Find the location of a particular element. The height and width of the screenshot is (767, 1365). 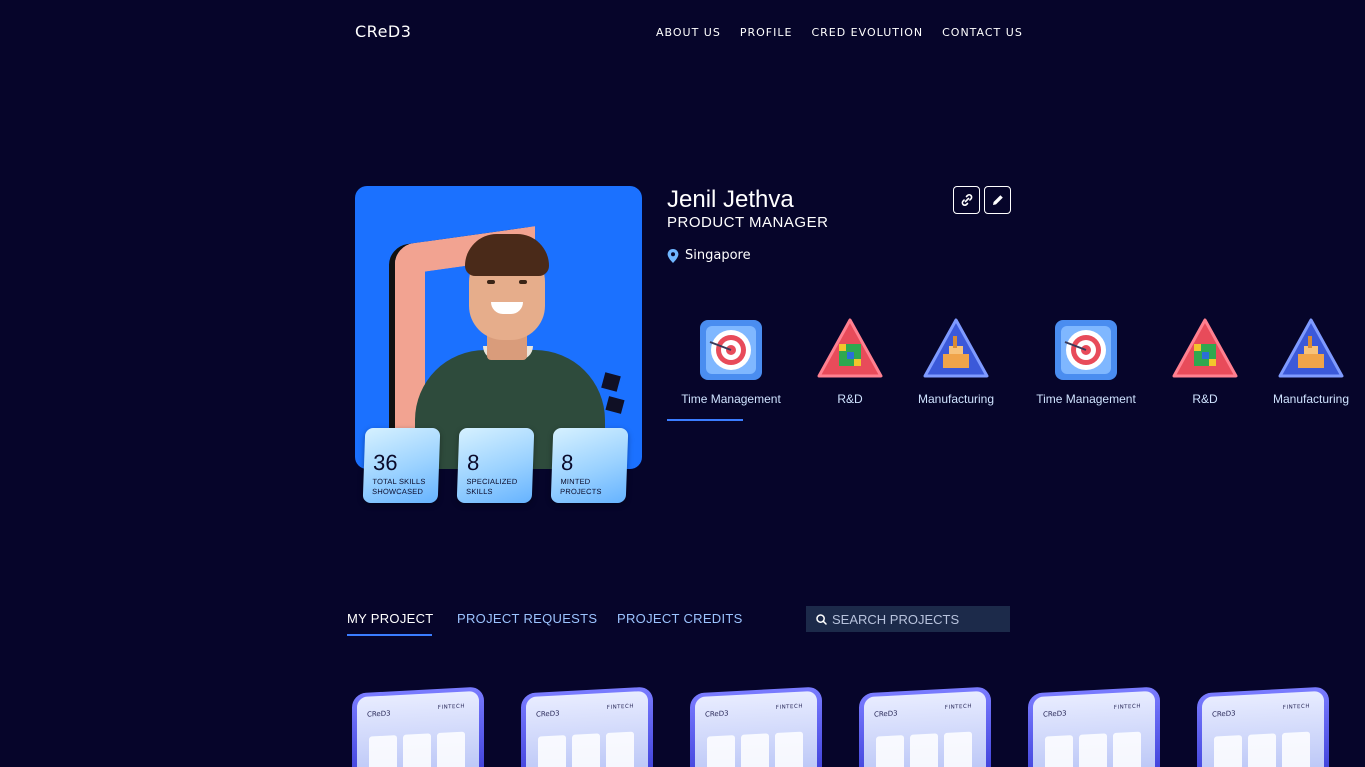

stat-label: TOTAL SKILLS SHOWCASED is located at coordinates (398, 486).